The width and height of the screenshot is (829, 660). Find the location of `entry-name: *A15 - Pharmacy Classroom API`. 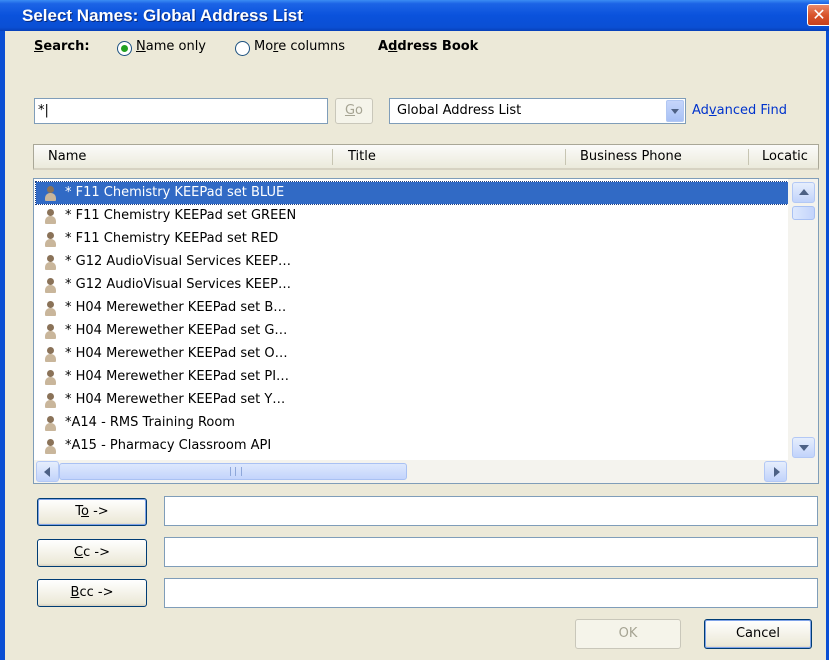

entry-name: *A15 - Pharmacy Classroom API is located at coordinates (168, 445).